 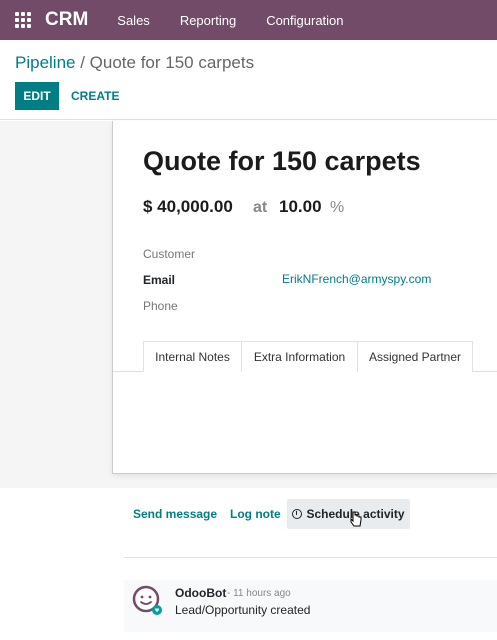 What do you see at coordinates (37, 96) in the screenshot?
I see `edit-button: EDIT` at bounding box center [37, 96].